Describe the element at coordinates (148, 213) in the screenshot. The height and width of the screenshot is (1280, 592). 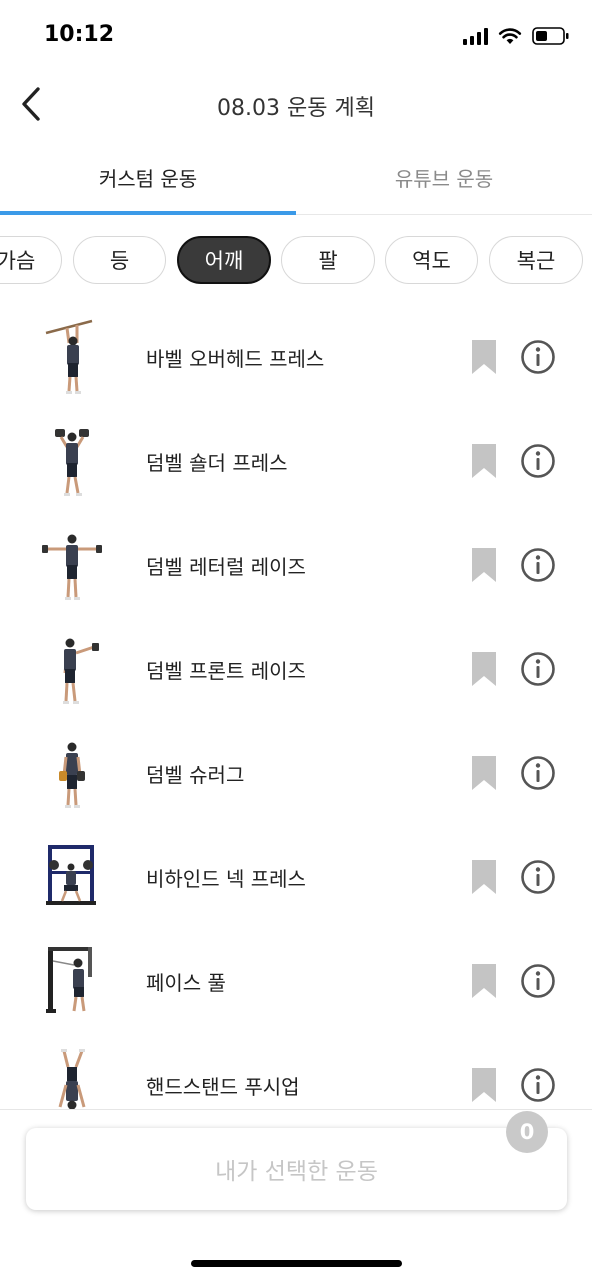
I see `active-tab-indicator` at that location.